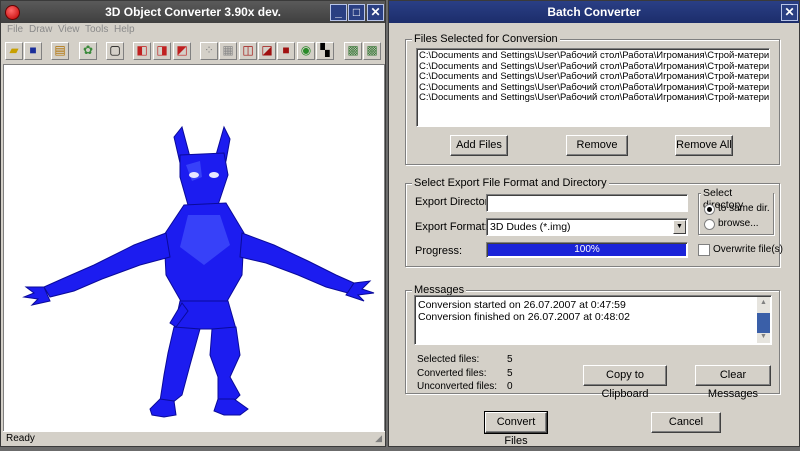 The image size is (800, 451). I want to click on unconverted-files-label: Unconverted files:, so click(457, 386).